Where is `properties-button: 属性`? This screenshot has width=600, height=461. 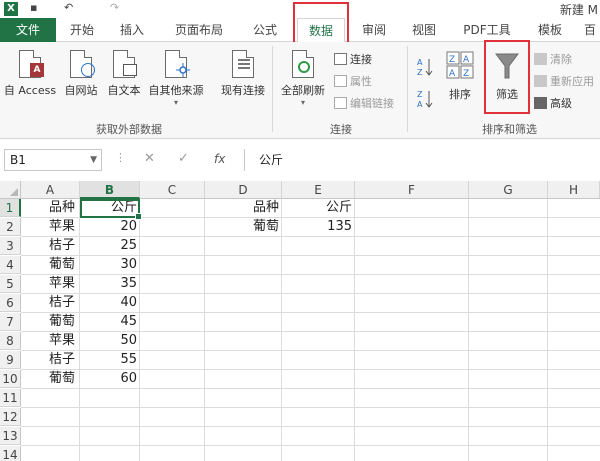 properties-button: 属性 is located at coordinates (353, 82).